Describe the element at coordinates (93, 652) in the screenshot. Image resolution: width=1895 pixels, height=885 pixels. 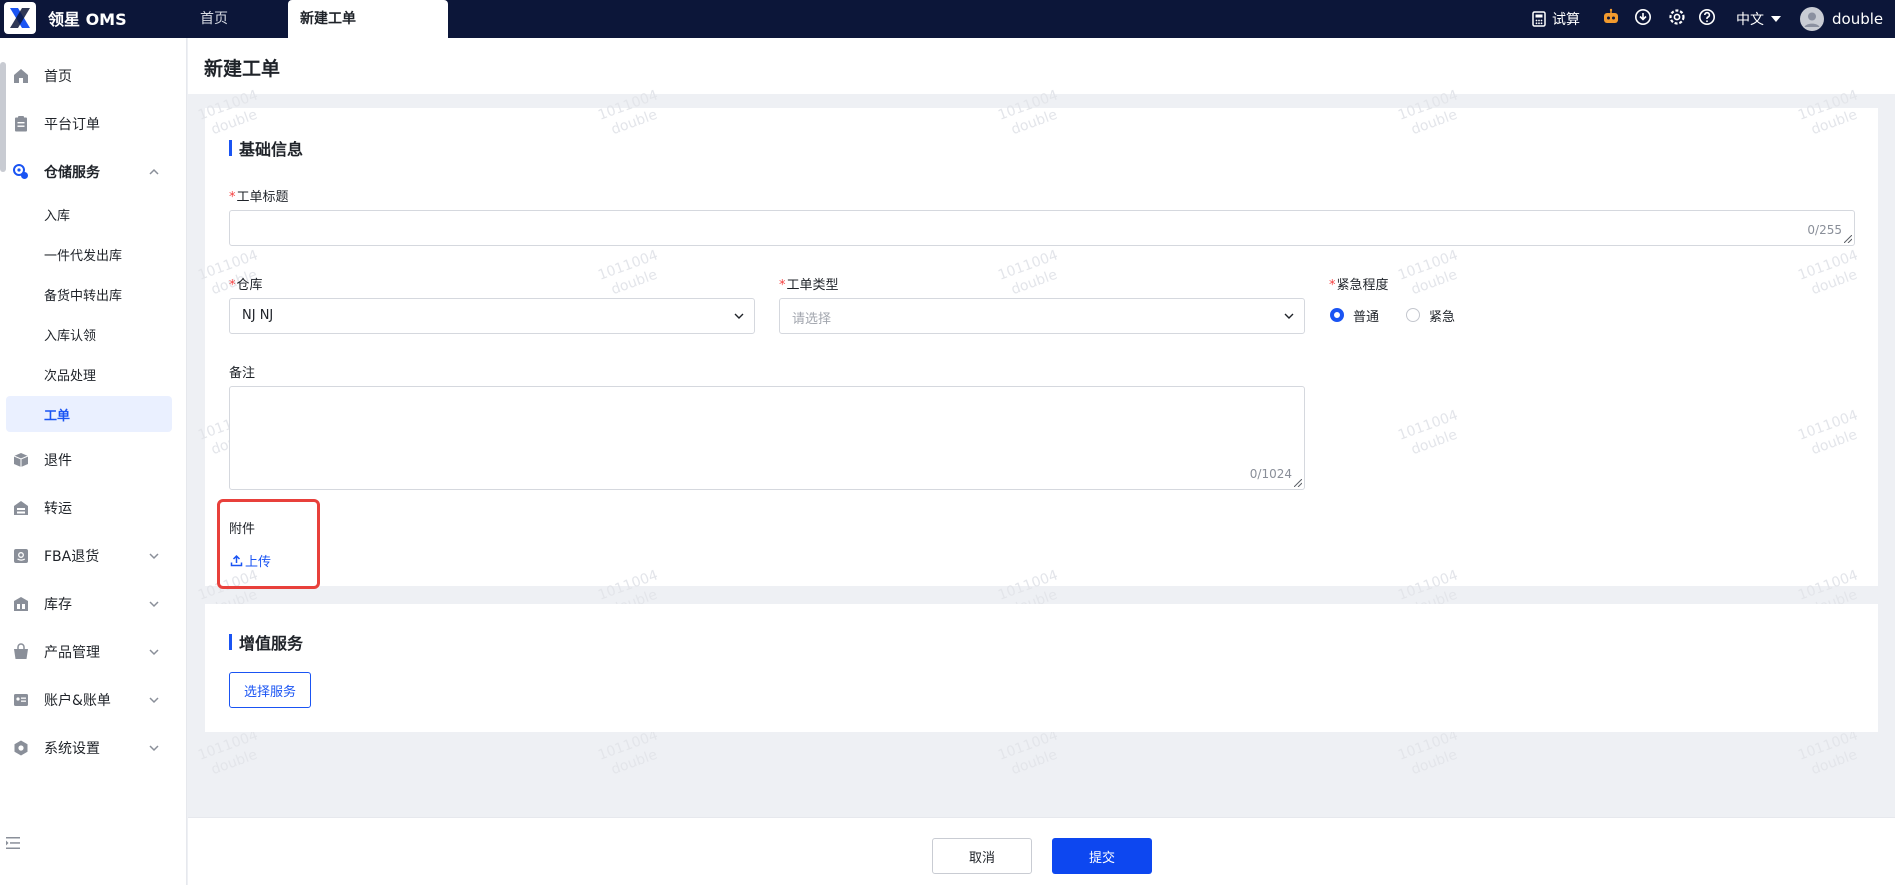
I see `sidebar-item-products: 产品管理` at that location.